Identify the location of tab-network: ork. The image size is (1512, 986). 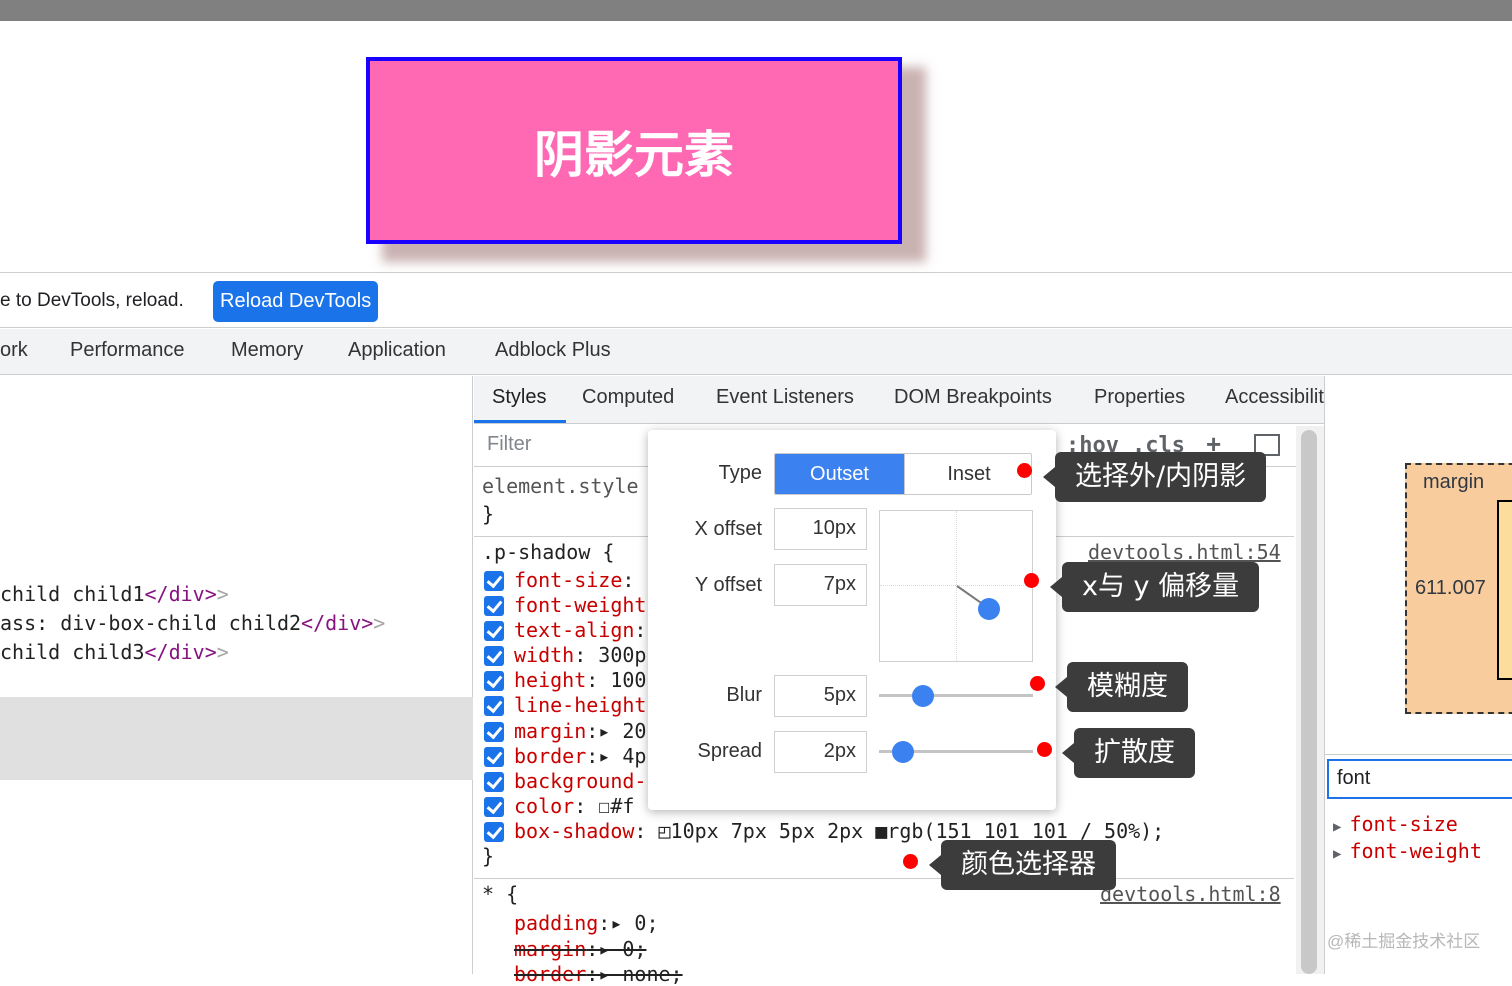
(14, 350).